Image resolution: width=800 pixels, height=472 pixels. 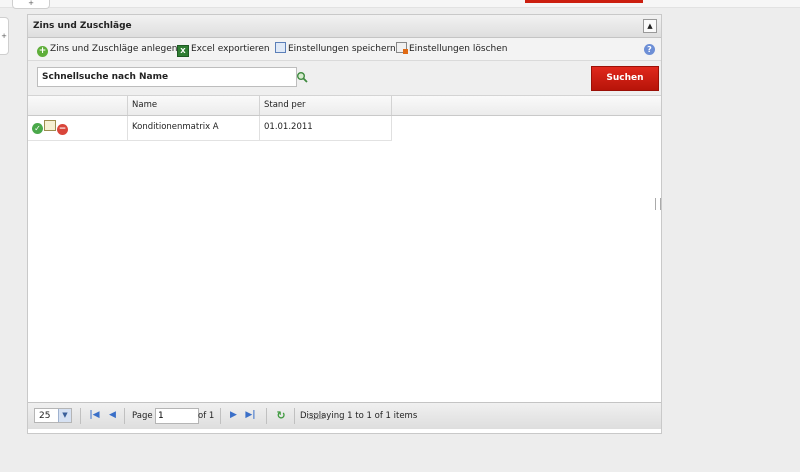 I want to click on row-actions: ✓ −, so click(x=78, y=128).